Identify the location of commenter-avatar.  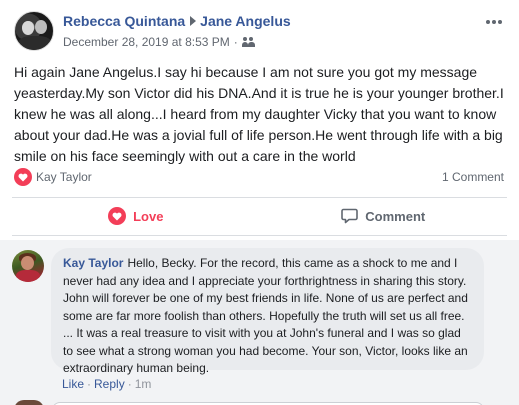
(28, 266).